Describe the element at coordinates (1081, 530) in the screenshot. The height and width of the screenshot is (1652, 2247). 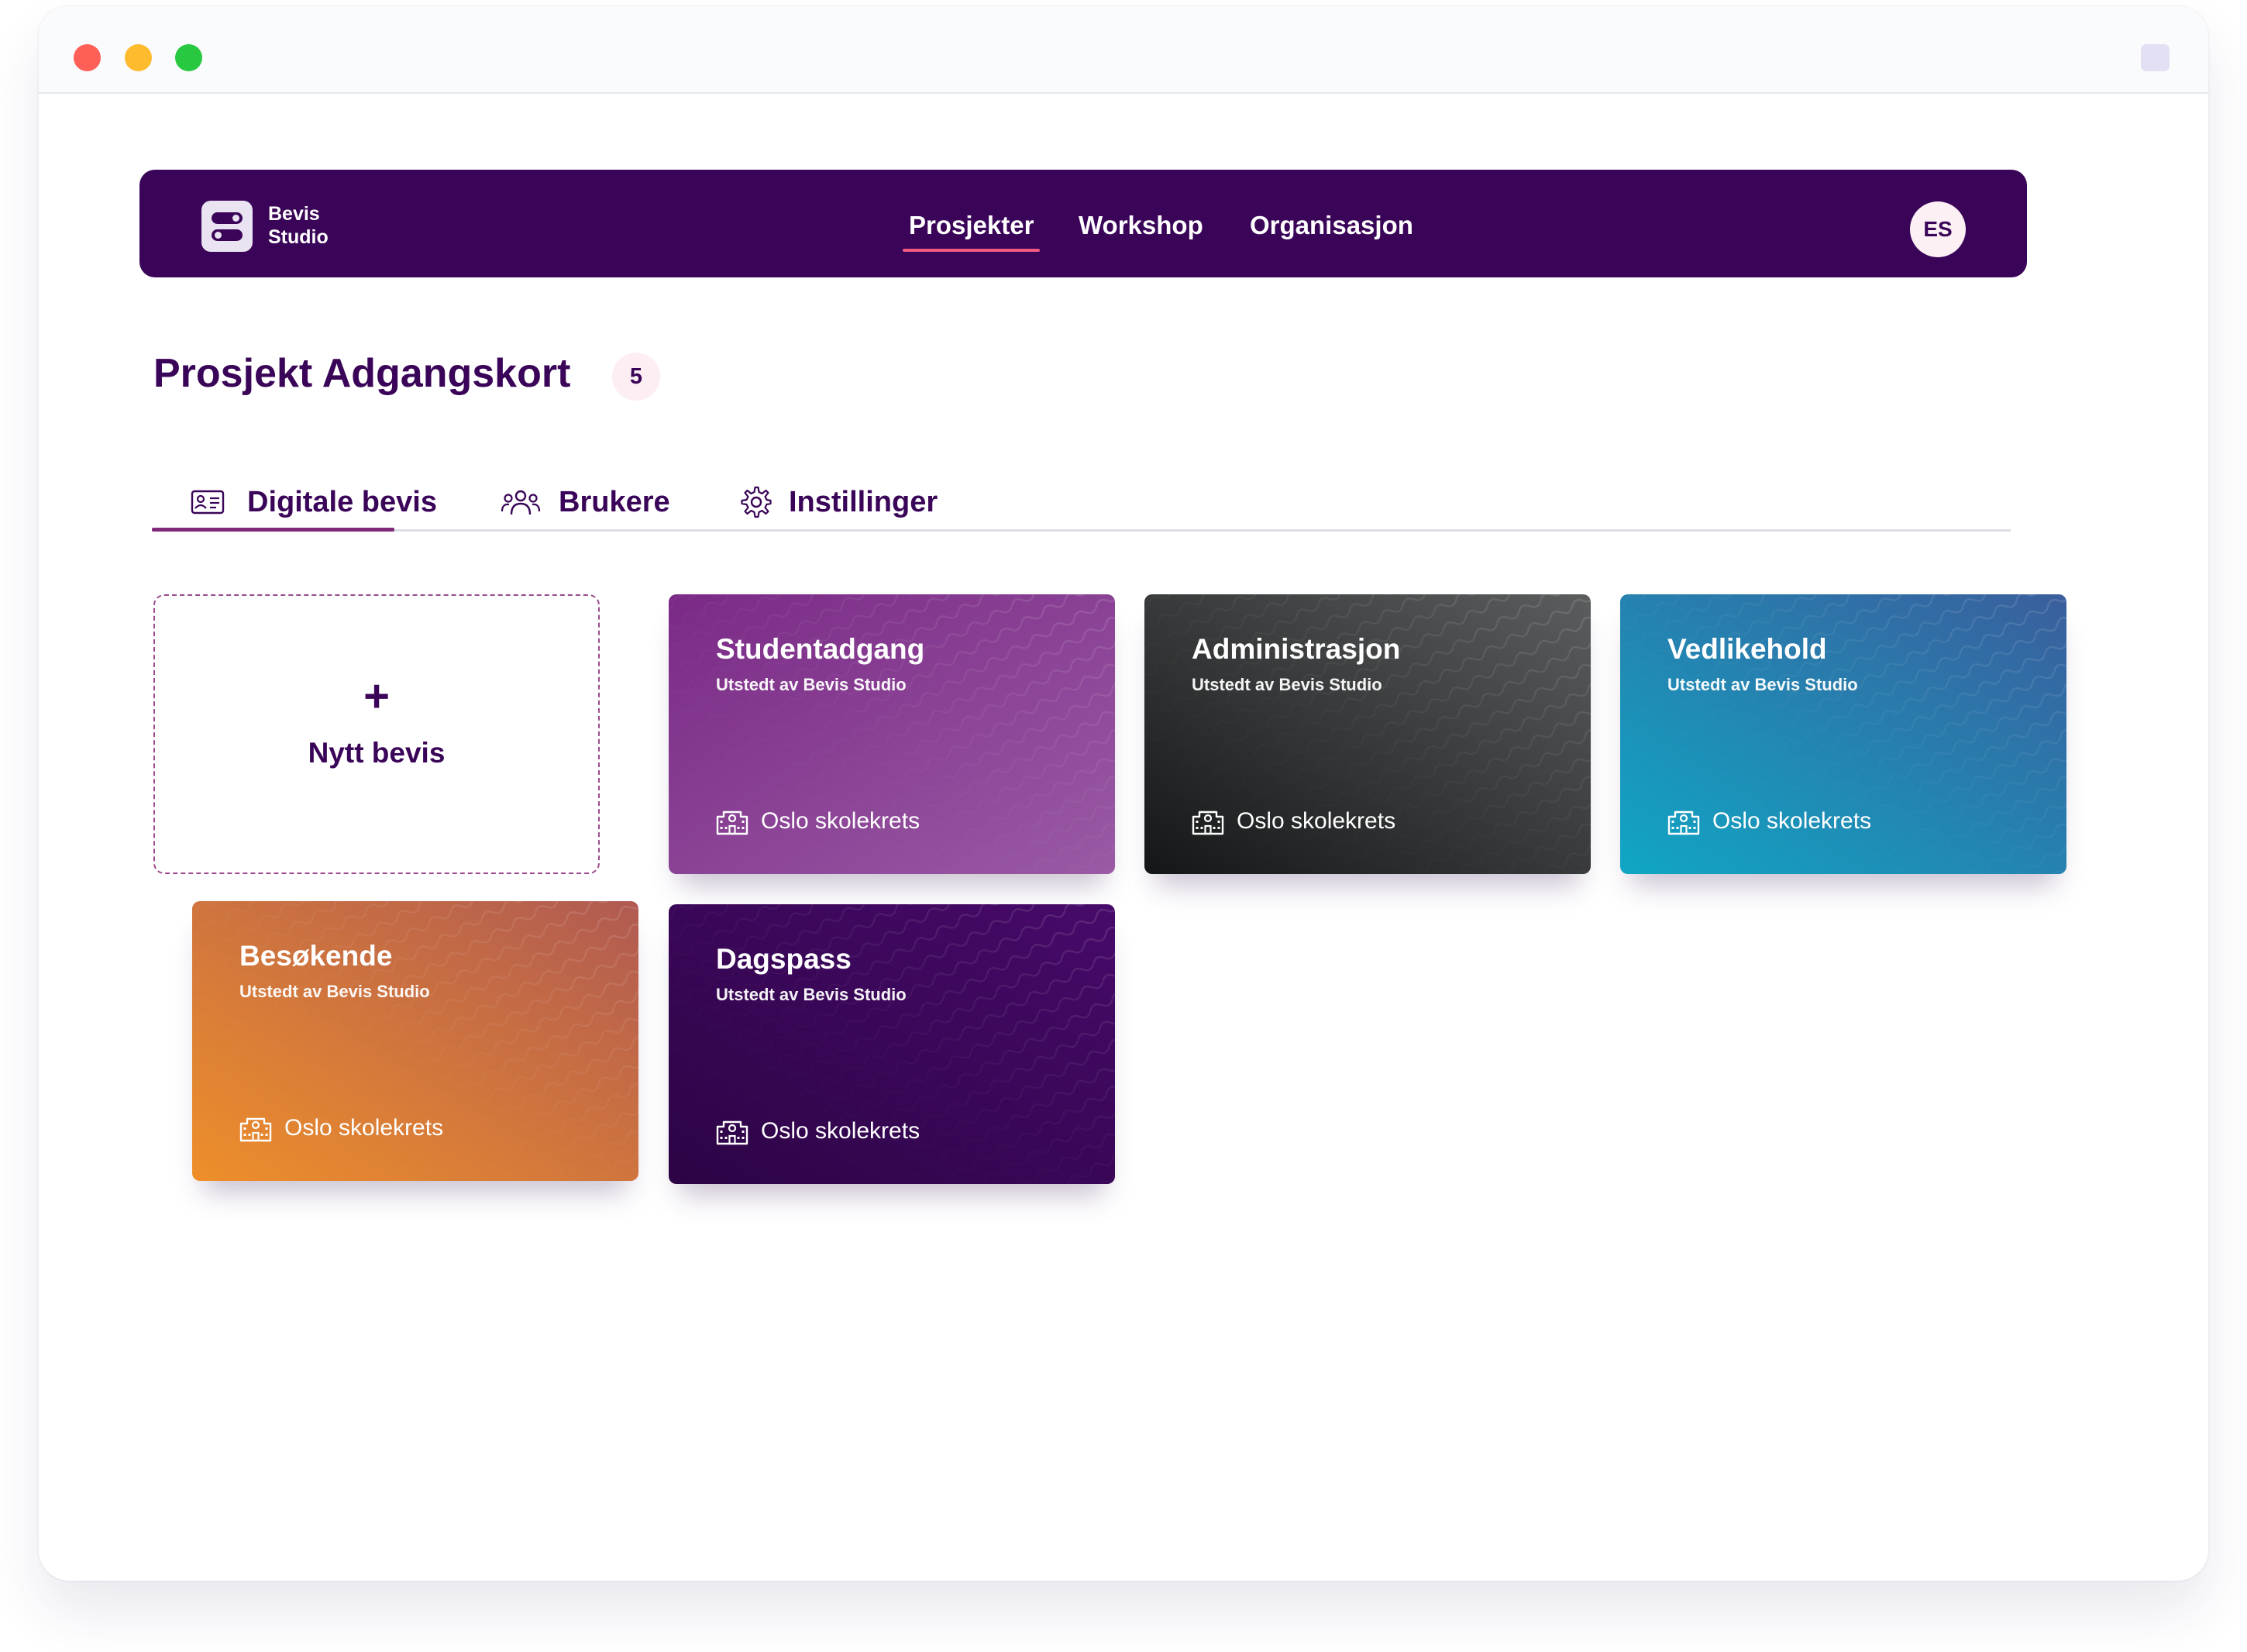
I see `tabs-divider` at that location.